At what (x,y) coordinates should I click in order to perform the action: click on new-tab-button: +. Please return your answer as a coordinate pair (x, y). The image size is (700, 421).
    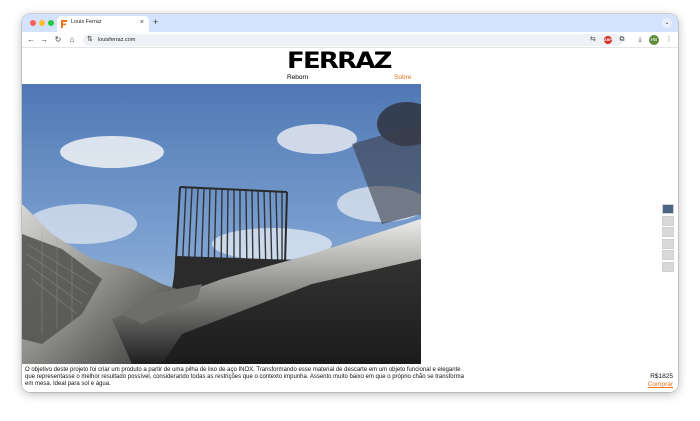
    Looking at the image, I should click on (155, 22).